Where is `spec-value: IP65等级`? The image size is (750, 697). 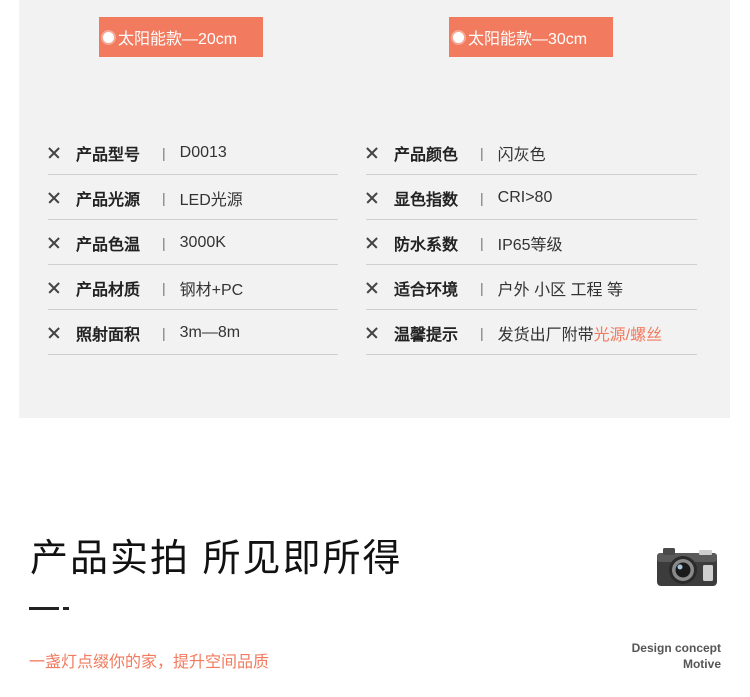
spec-value: IP65等级 is located at coordinates (530, 245).